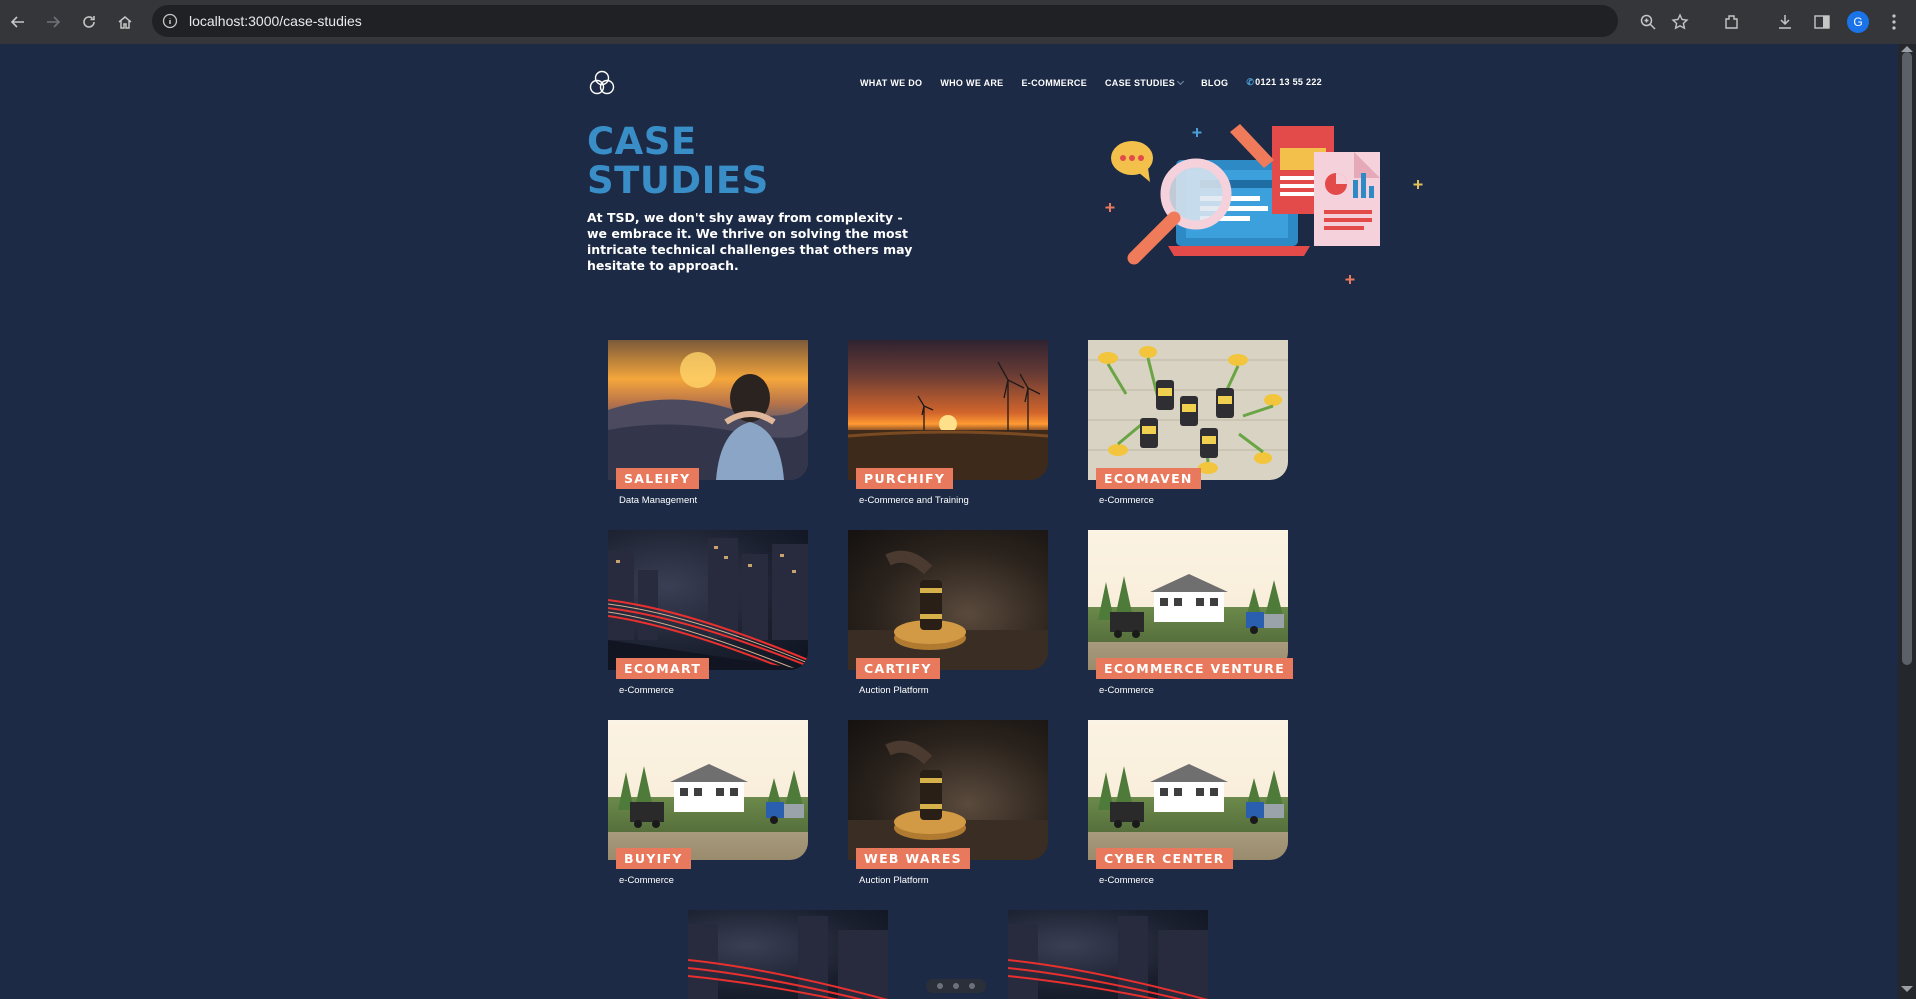  I want to click on nav-phone: ✆0121 13 55 222, so click(1284, 82).